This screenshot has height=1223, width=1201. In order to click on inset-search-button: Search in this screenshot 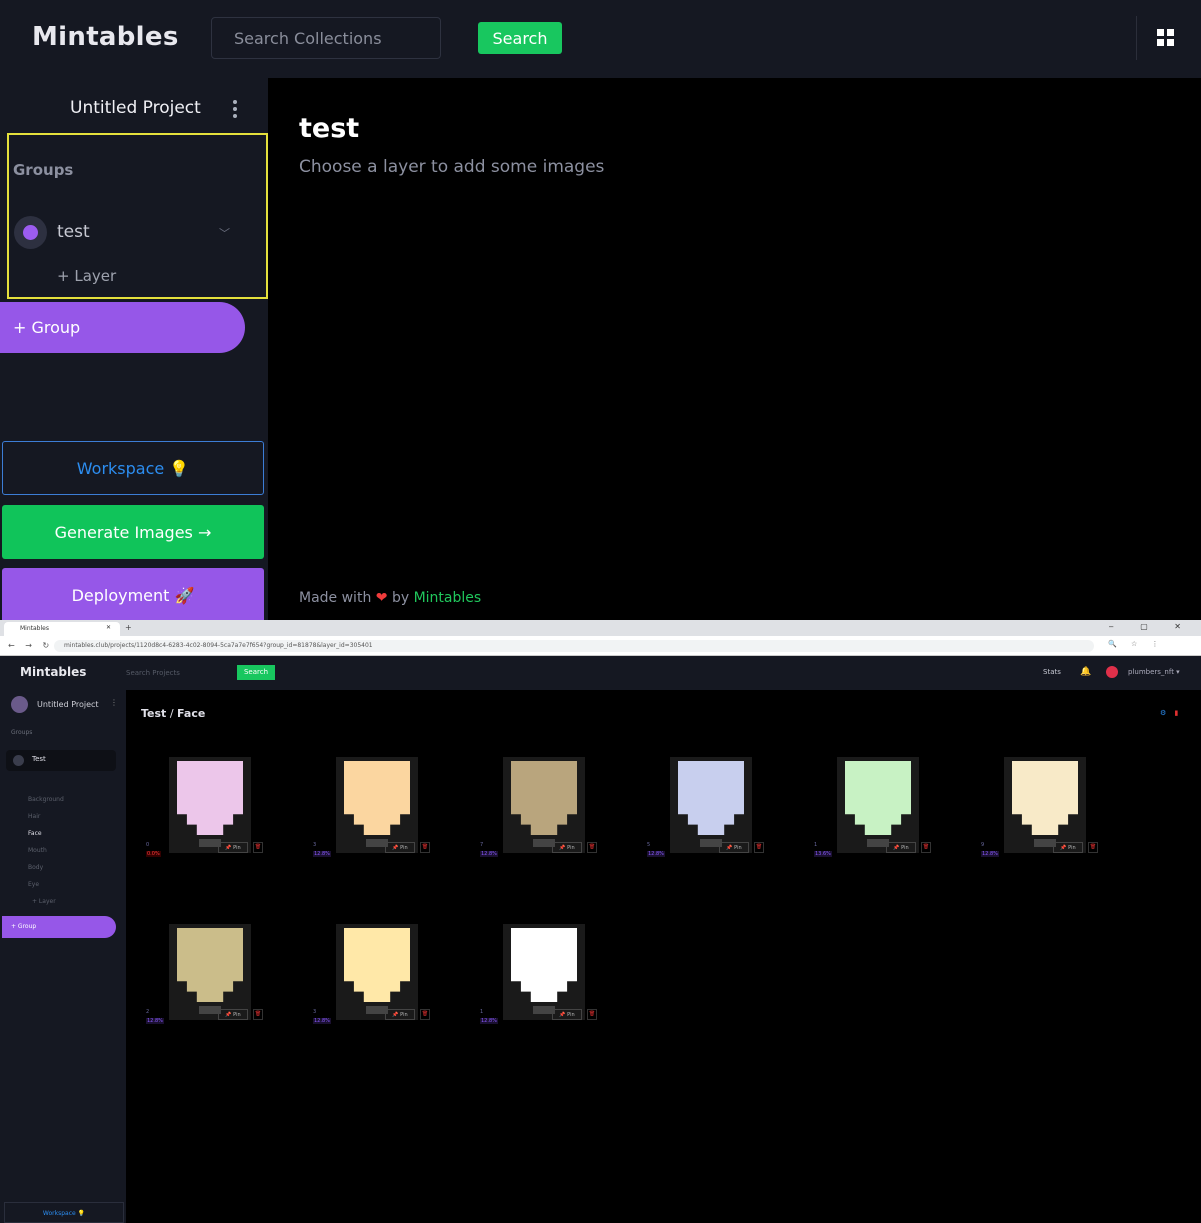, I will do `click(256, 672)`.